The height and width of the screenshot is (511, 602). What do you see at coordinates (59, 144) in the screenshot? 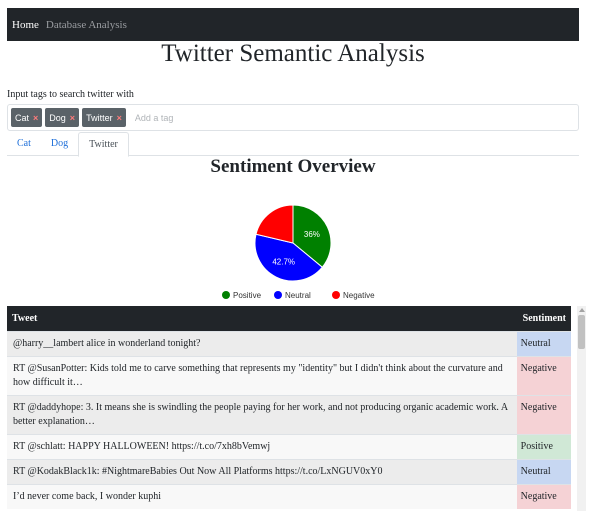
I see `tab-dog: Dog` at bounding box center [59, 144].